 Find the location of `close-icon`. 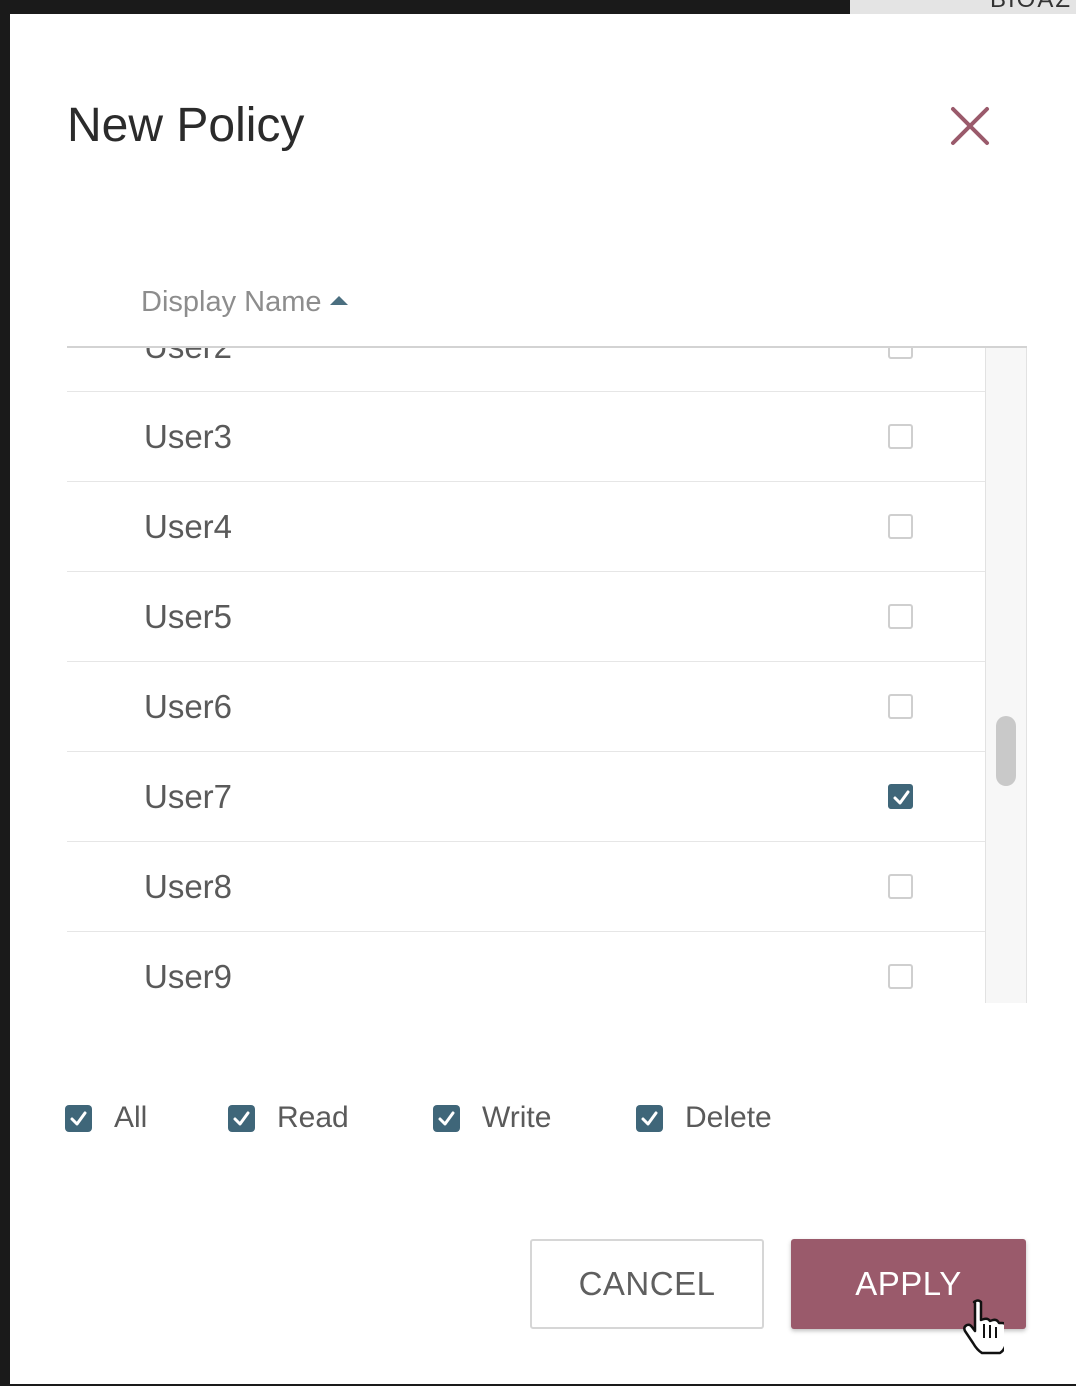

close-icon is located at coordinates (970, 126).